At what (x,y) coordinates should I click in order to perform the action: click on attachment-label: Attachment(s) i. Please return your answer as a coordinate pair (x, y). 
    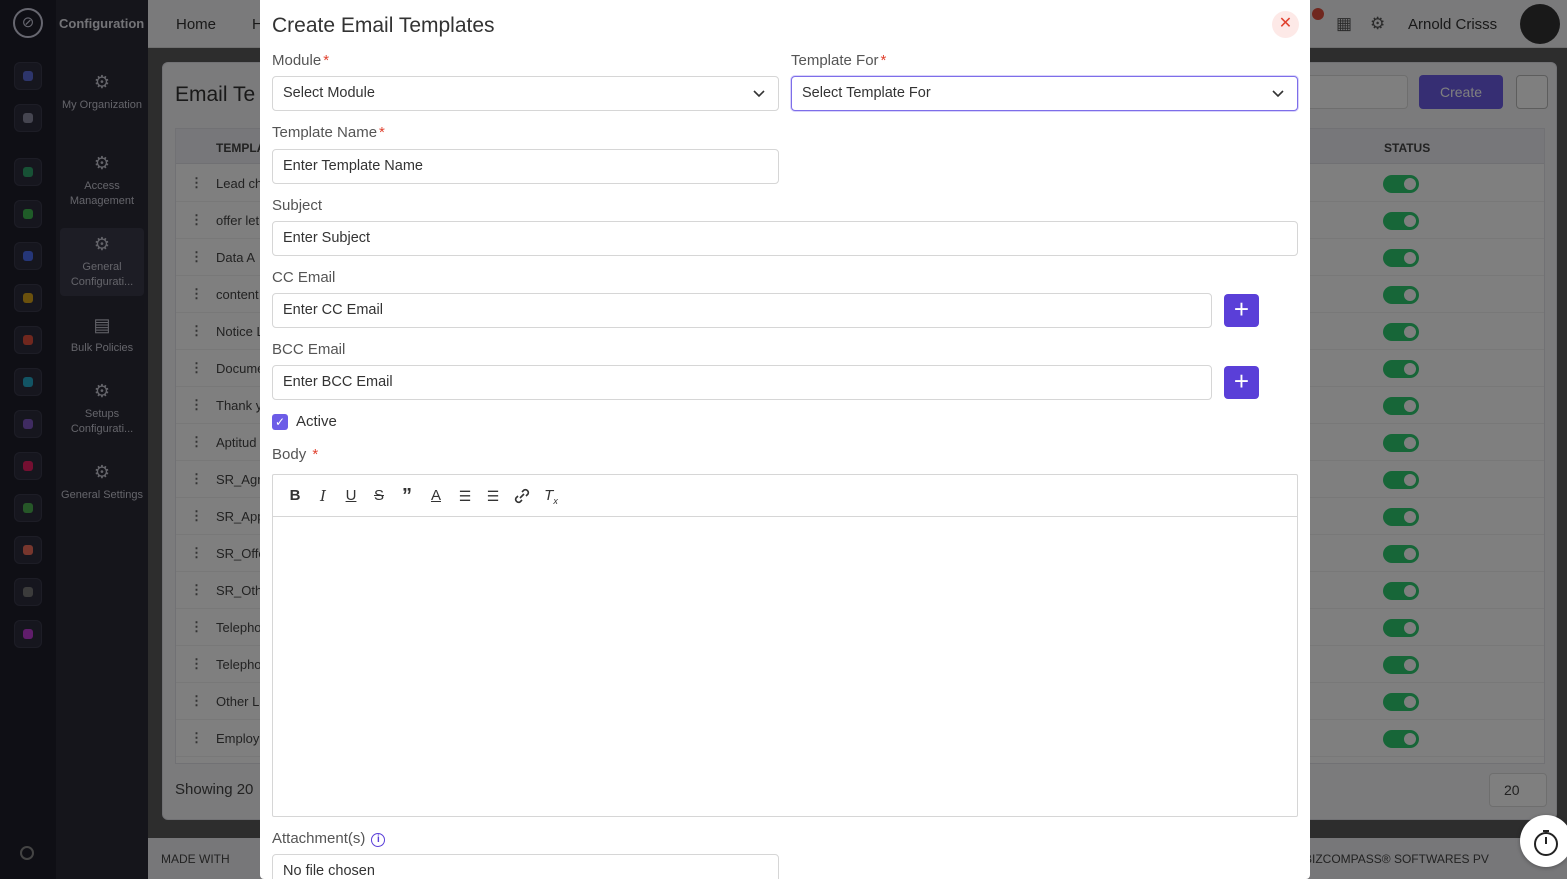
    Looking at the image, I should click on (329, 838).